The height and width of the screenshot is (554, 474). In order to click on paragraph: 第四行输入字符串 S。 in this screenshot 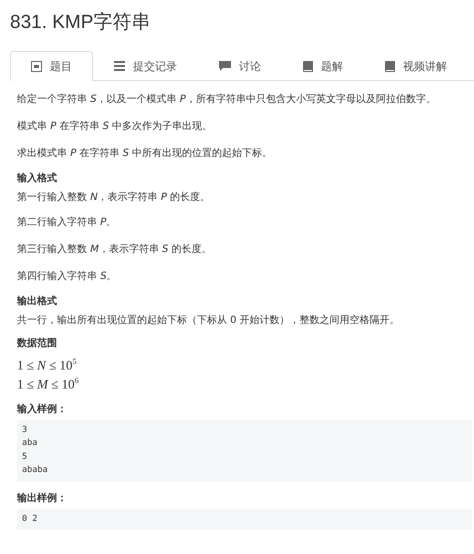, I will do `click(67, 277)`.